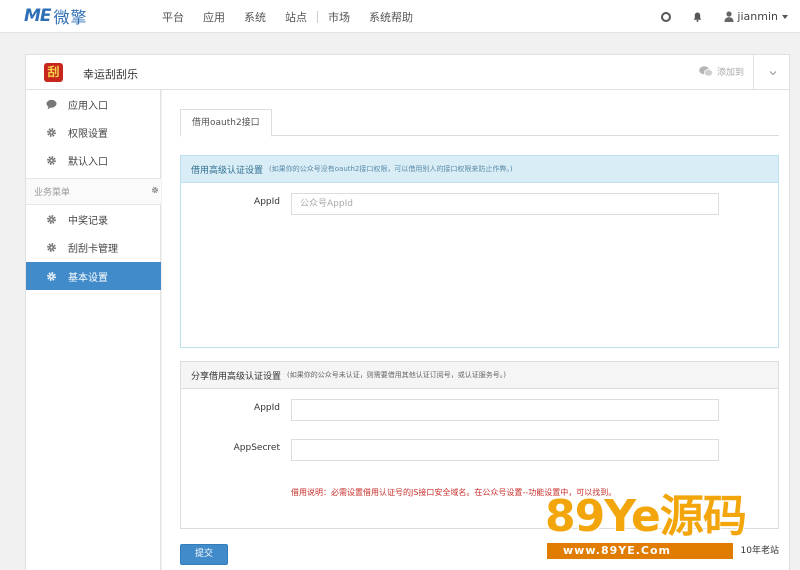 The height and width of the screenshot is (570, 800). Describe the element at coordinates (236, 376) in the screenshot. I see `panel-title: 分享借用高级认证设置` at that location.